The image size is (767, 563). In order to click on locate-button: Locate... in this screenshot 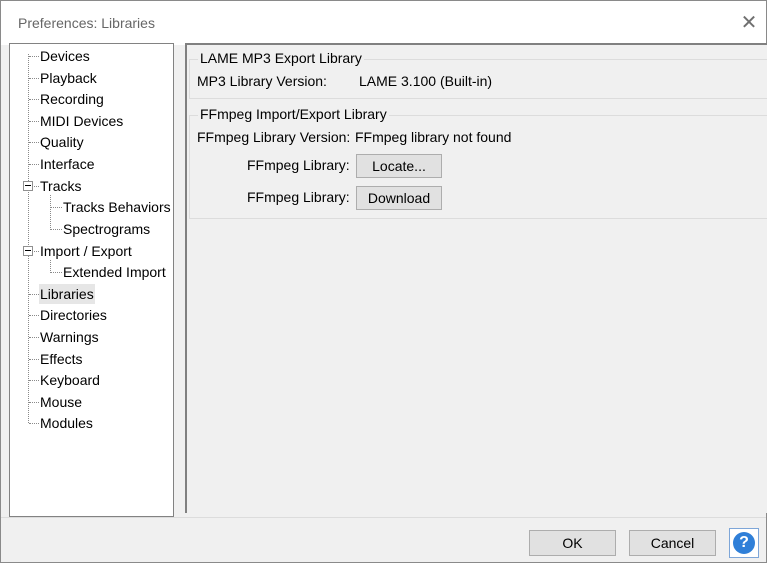, I will do `click(399, 166)`.